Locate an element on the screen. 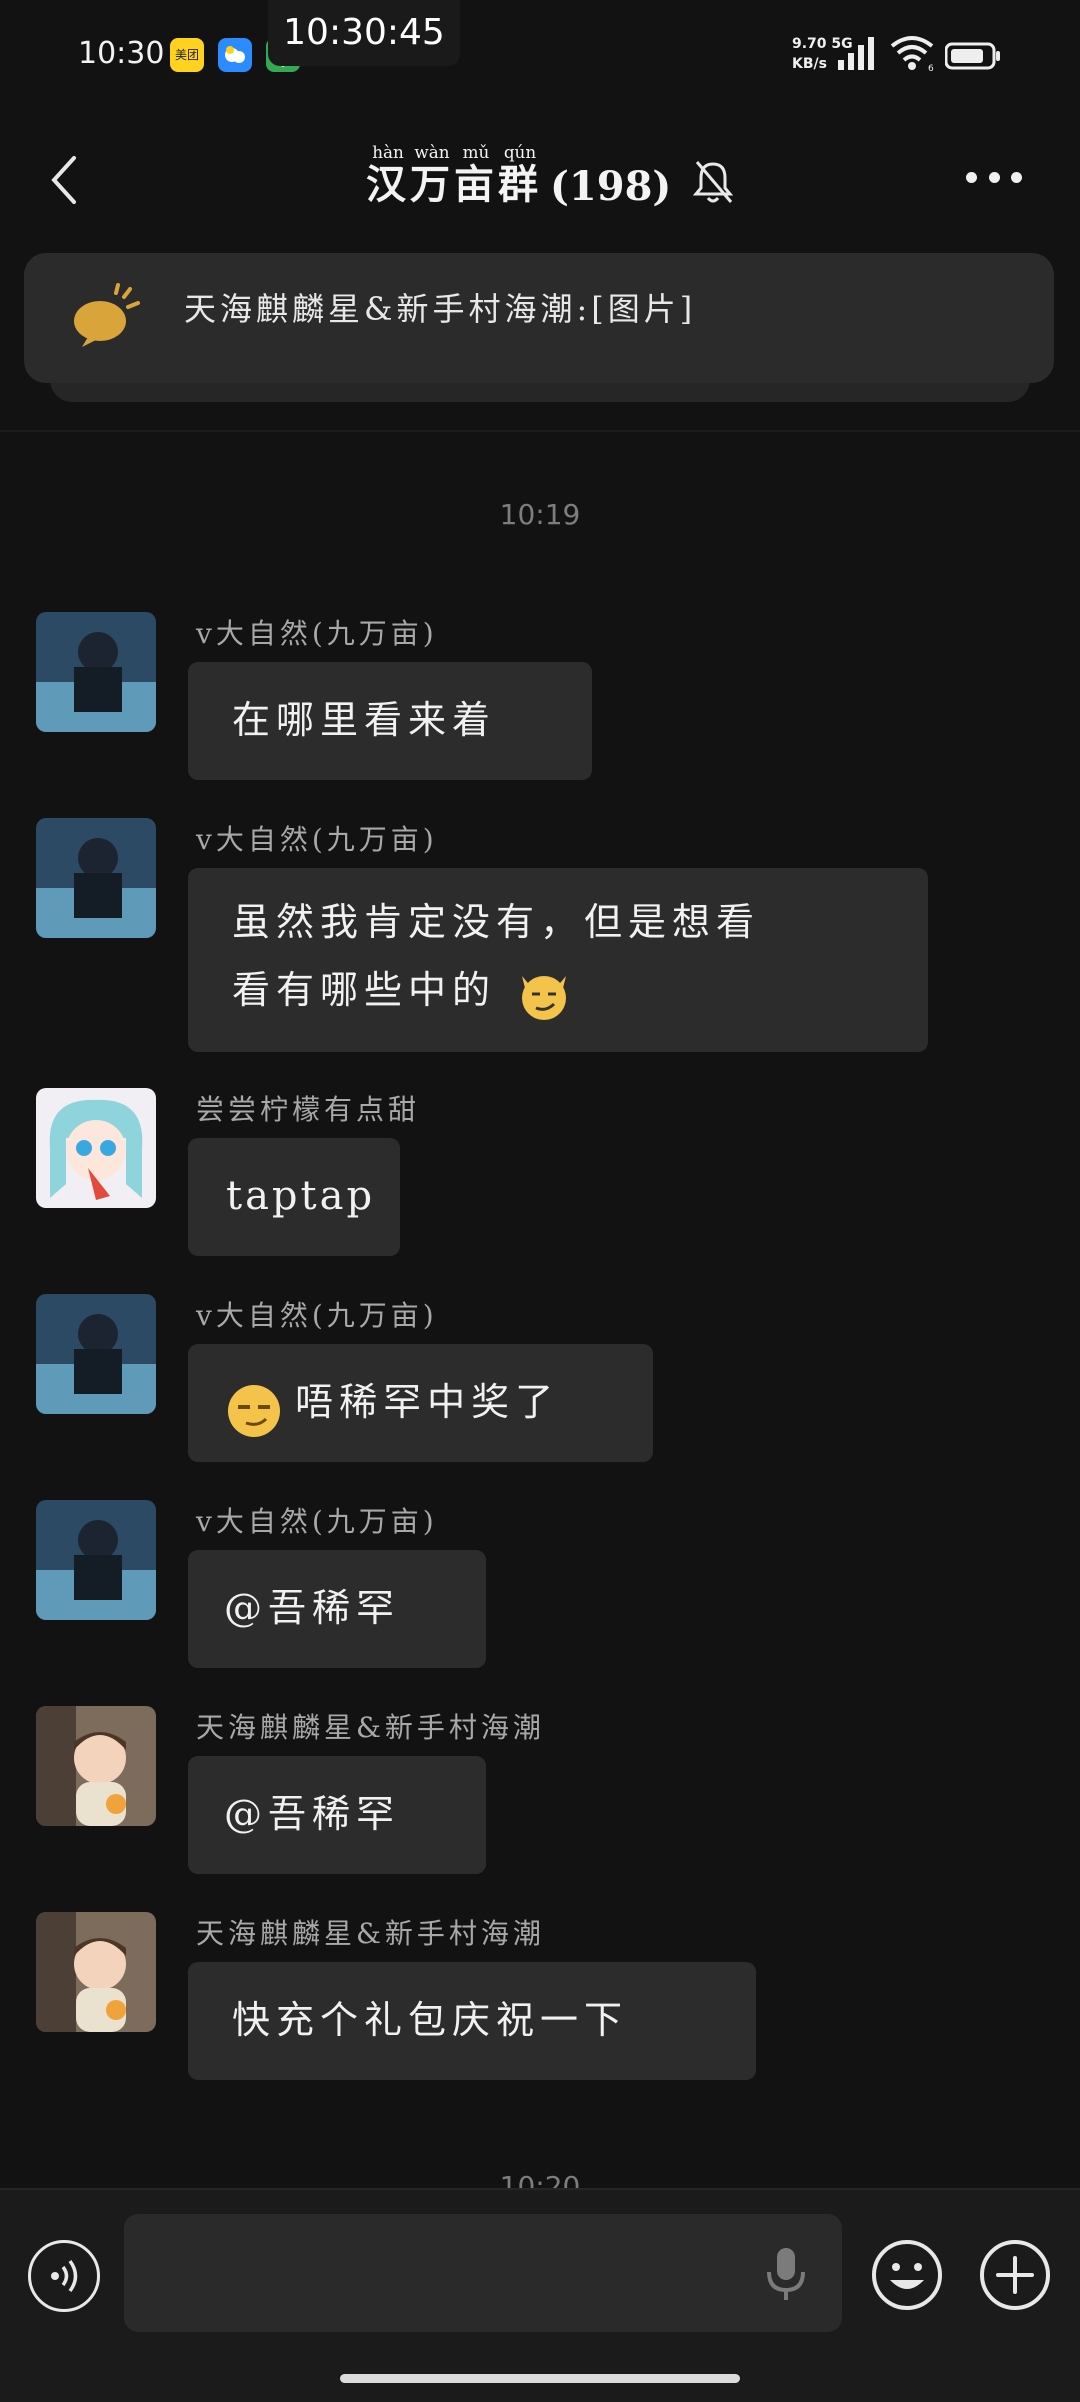  voice-icon is located at coordinates (64, 2276).